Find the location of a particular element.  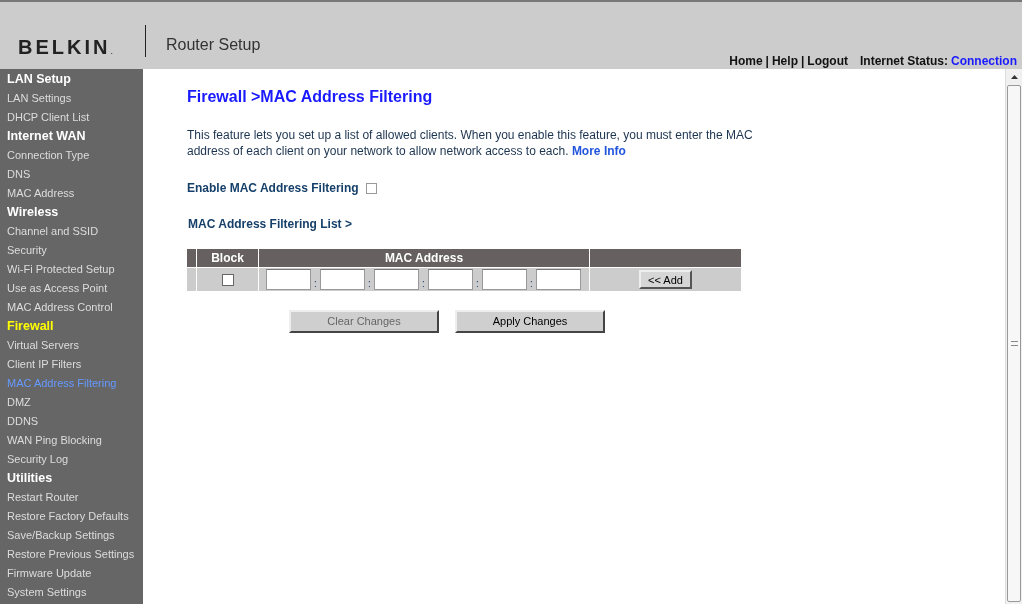

column-header: MAC Address is located at coordinates (424, 258).